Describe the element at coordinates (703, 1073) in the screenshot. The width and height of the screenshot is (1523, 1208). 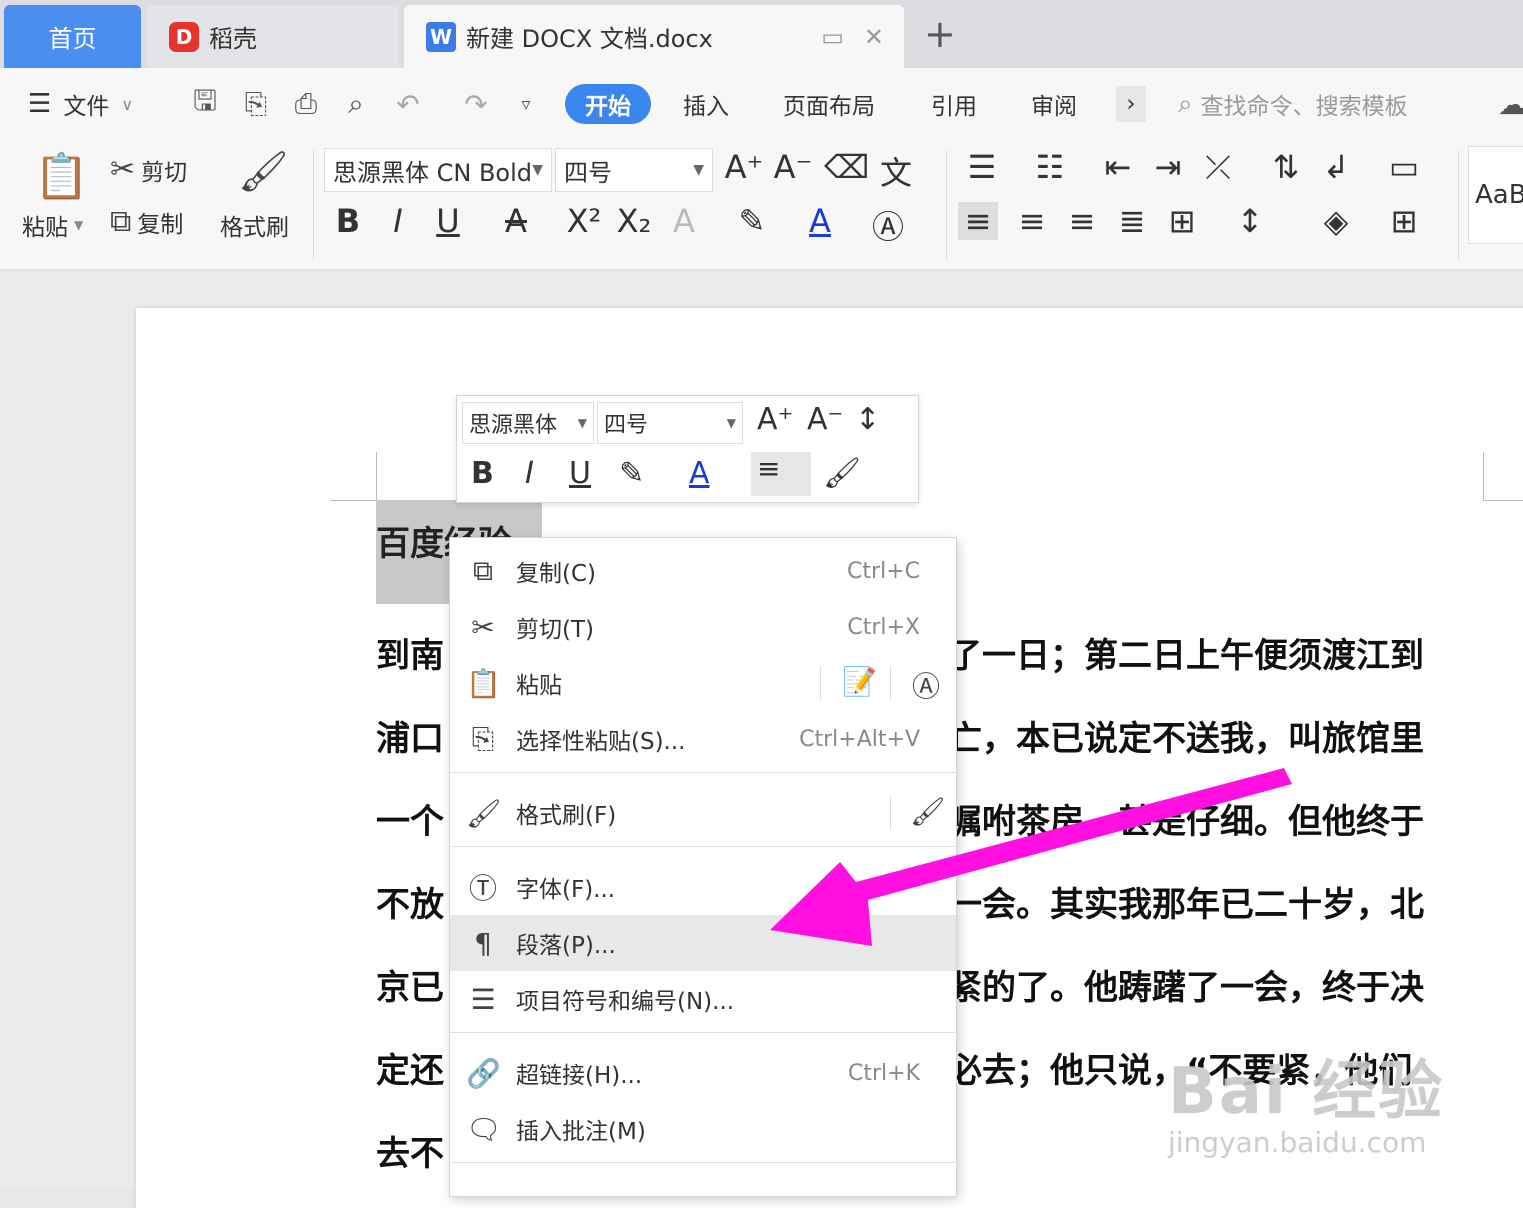
I see `menu-item-hyperlink: 🔗 超链接(H)... Ctrl+K` at that location.